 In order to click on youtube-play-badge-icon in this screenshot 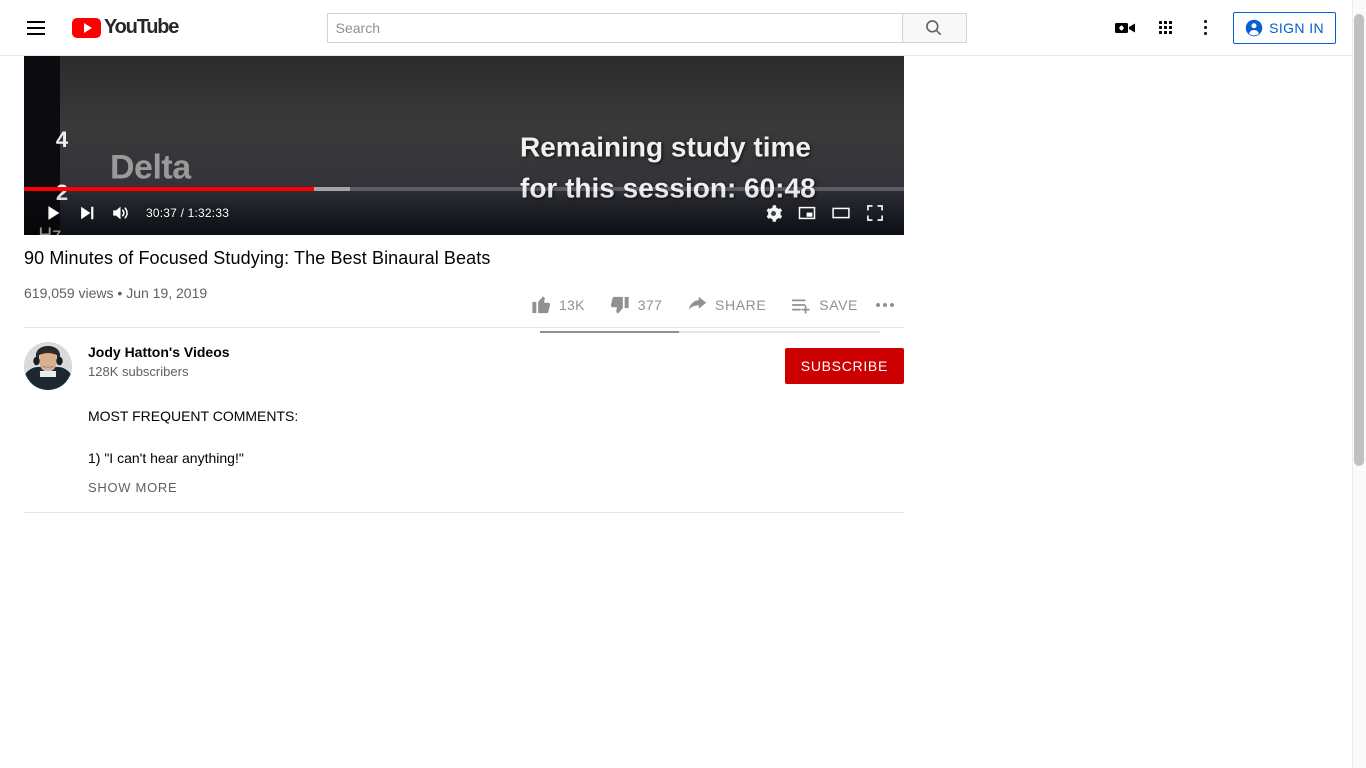, I will do `click(86, 27)`.